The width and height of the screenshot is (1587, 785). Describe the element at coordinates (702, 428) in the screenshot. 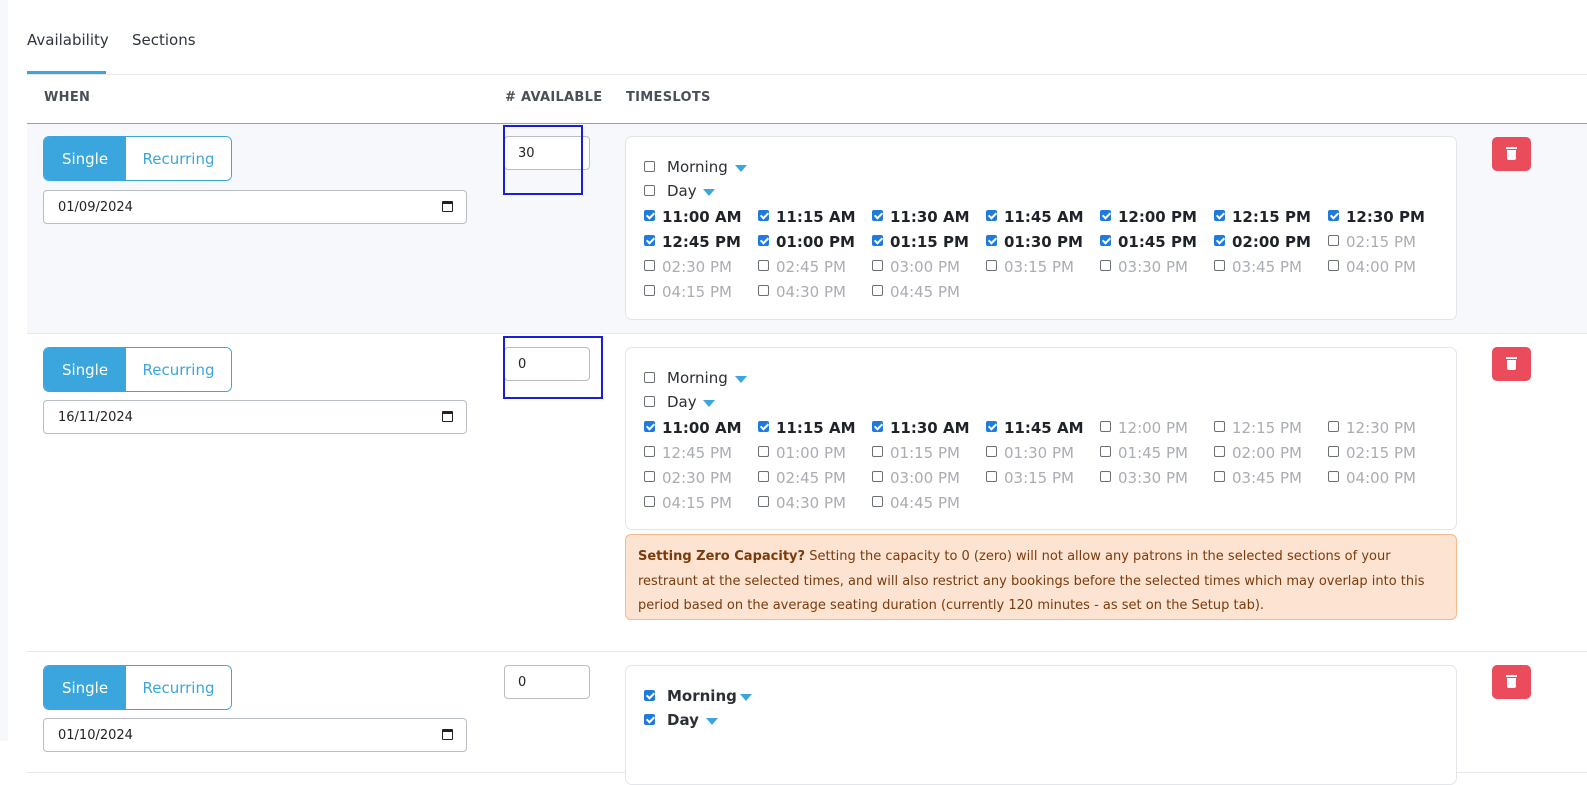

I see `timeslot-label: 11:00 AM` at that location.